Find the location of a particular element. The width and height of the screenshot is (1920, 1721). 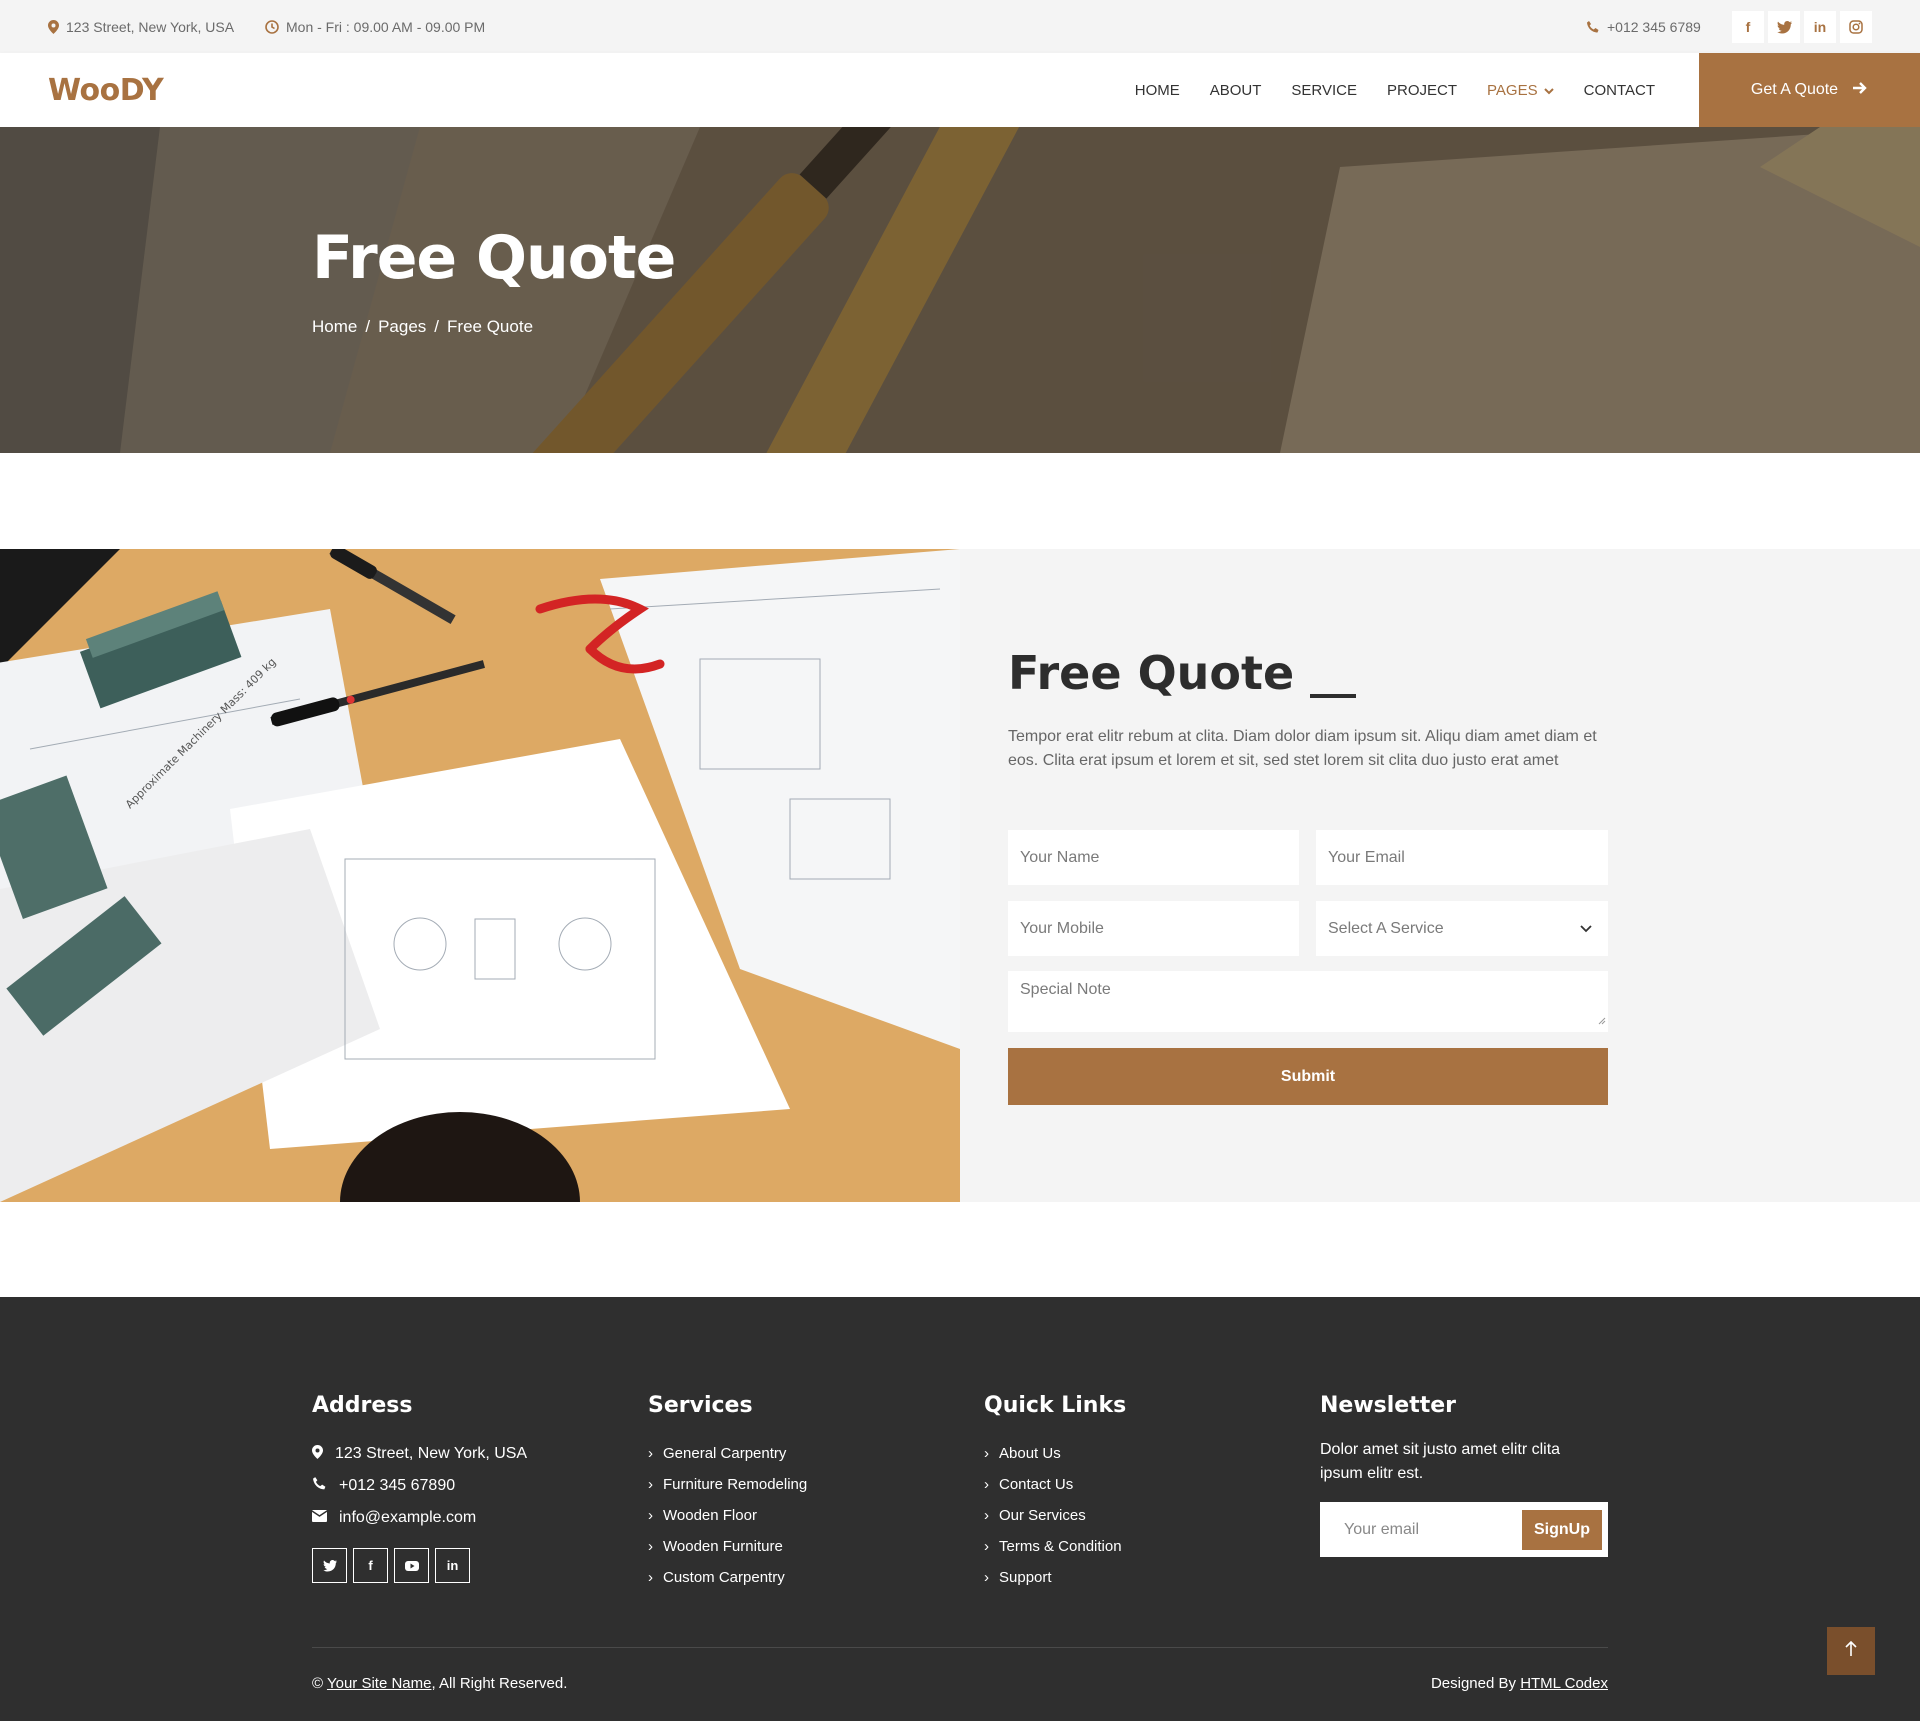

service-select: Select A Service is located at coordinates (1462, 928).